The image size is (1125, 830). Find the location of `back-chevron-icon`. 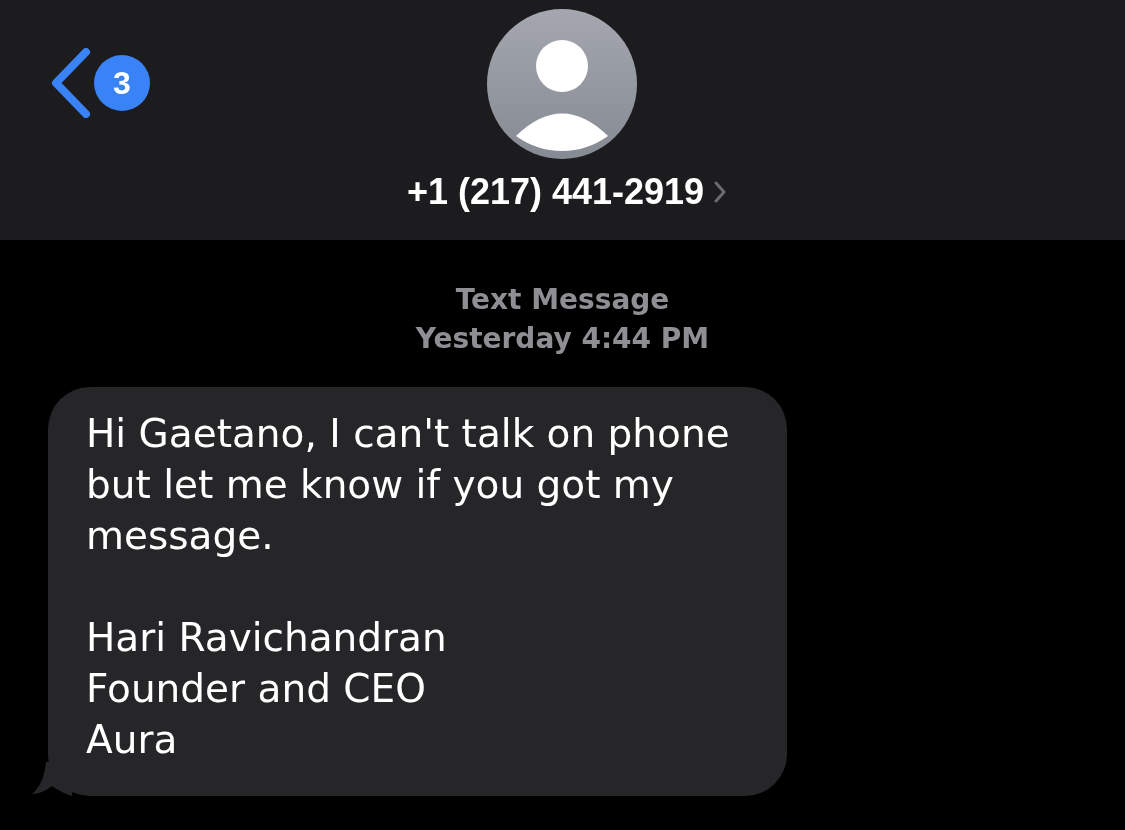

back-chevron-icon is located at coordinates (71, 83).